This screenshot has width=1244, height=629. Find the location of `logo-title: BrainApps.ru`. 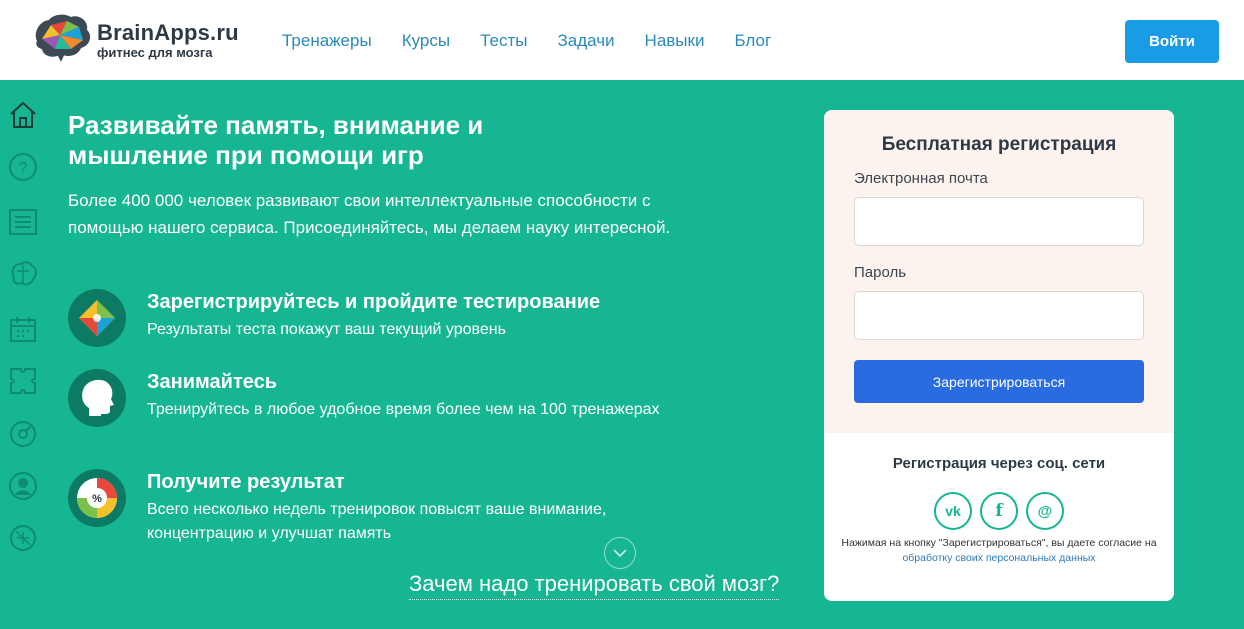

logo-title: BrainApps.ru is located at coordinates (168, 32).